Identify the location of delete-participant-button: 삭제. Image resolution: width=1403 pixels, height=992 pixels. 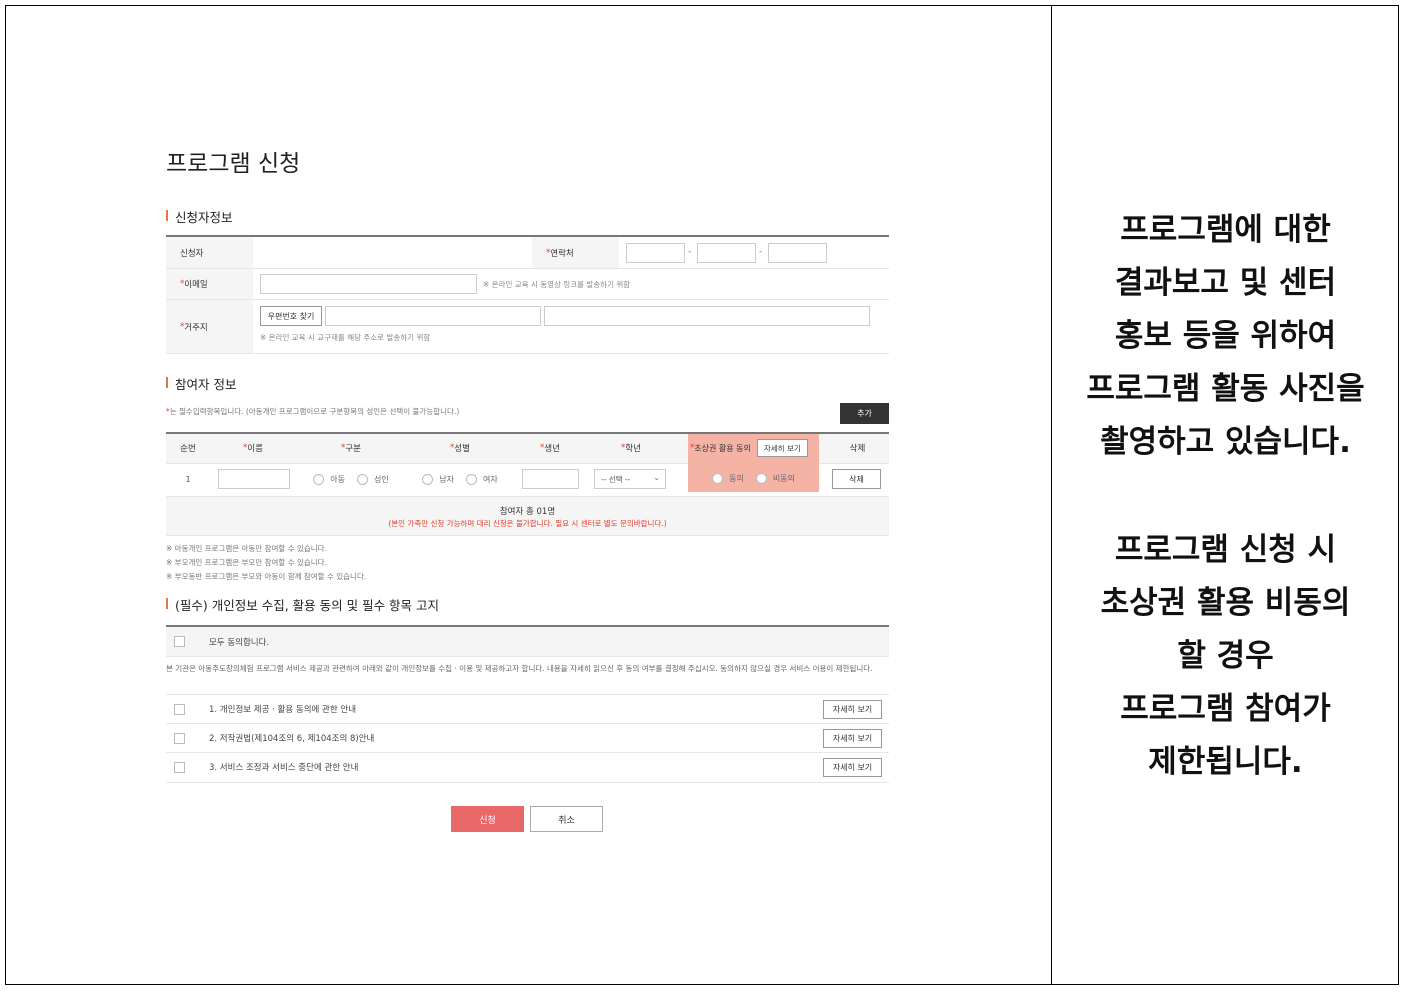
(856, 479).